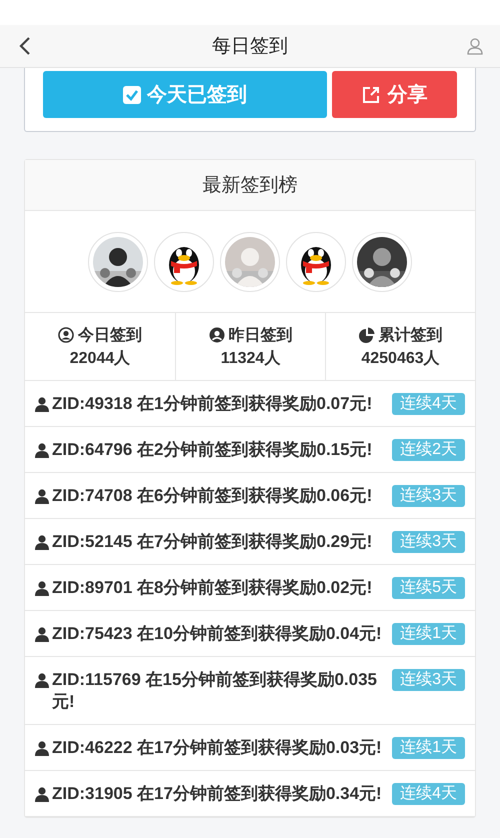 Image resolution: width=500 pixels, height=838 pixels. What do you see at coordinates (215, 691) in the screenshot?
I see `checkin-record: ZID:115769 在15分钟前签到获得奖励0.035元!` at bounding box center [215, 691].